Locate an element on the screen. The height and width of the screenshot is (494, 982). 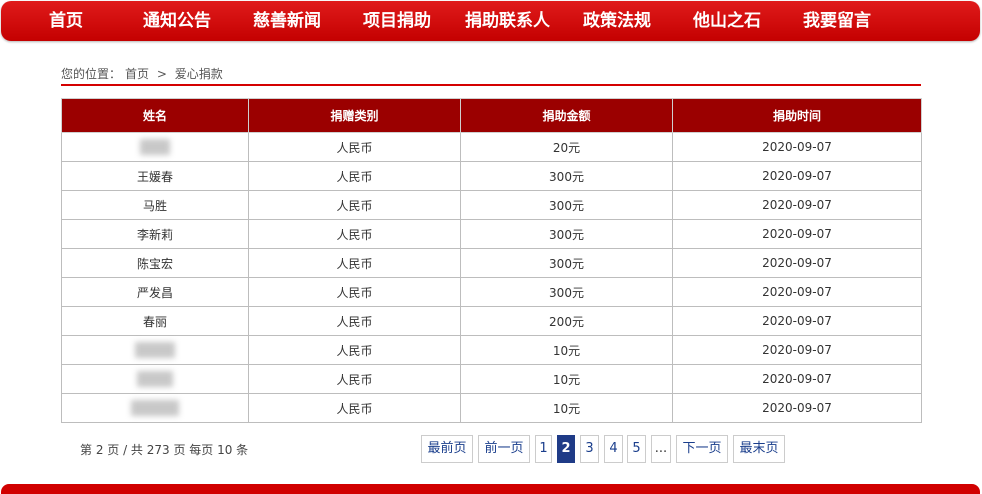
donor-name-cell: 春丽 is located at coordinates (155, 321).